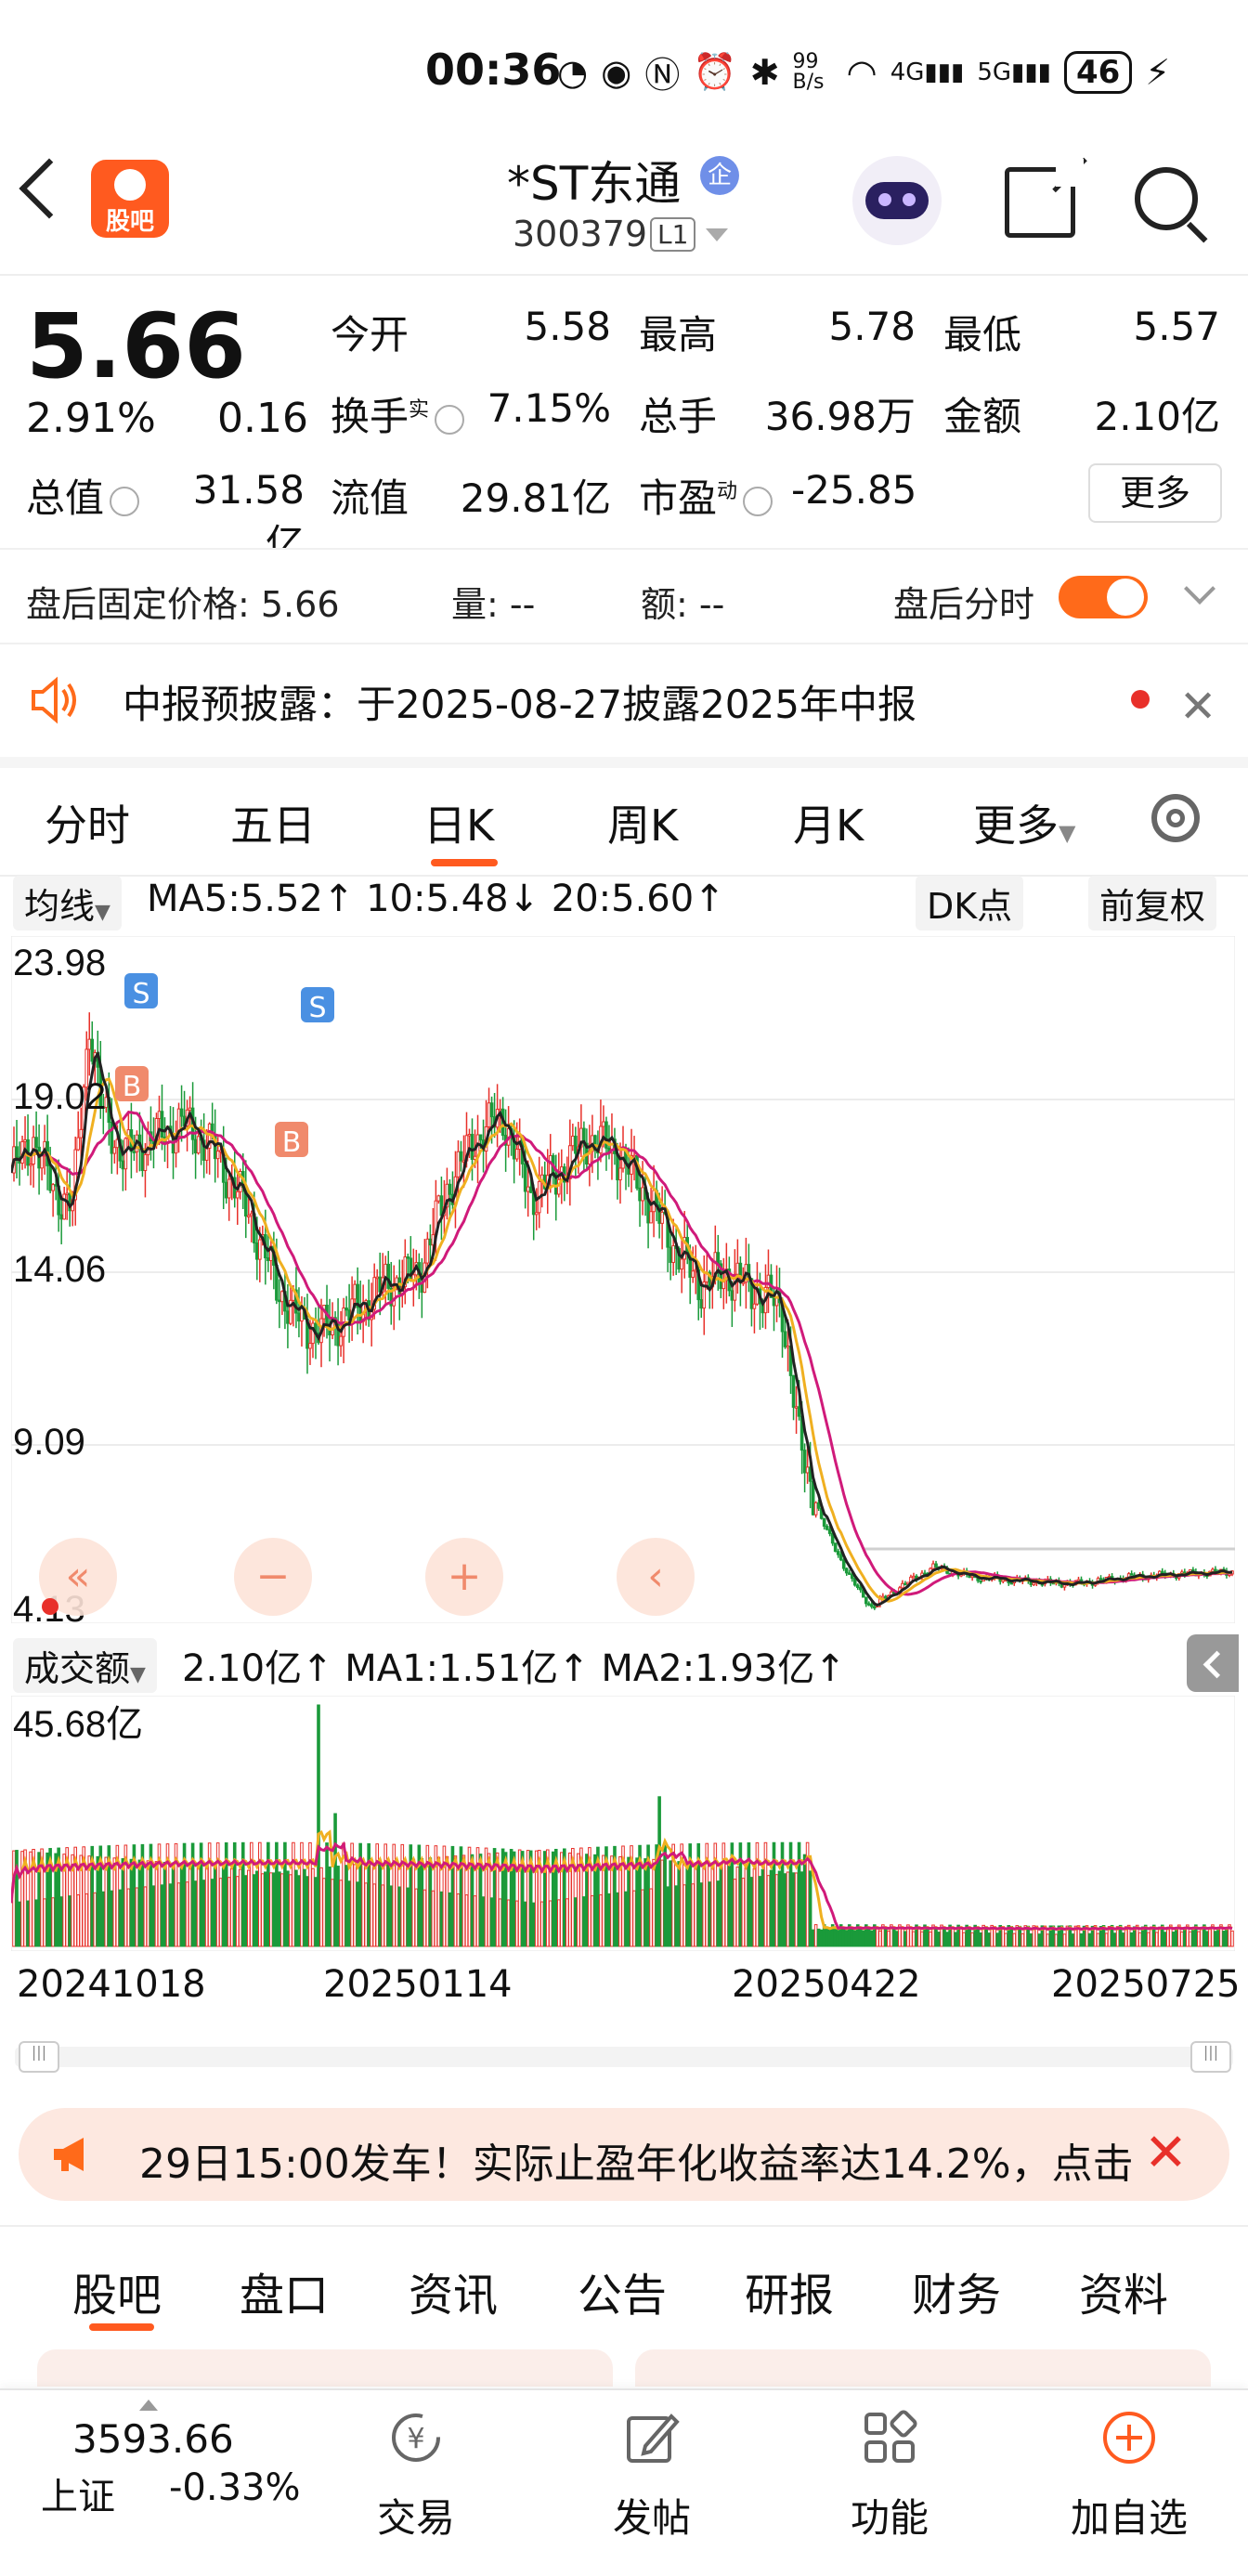 The height and width of the screenshot is (2576, 1248). Describe the element at coordinates (872, 326) in the screenshot. I see `high-value: 5.78` at that location.